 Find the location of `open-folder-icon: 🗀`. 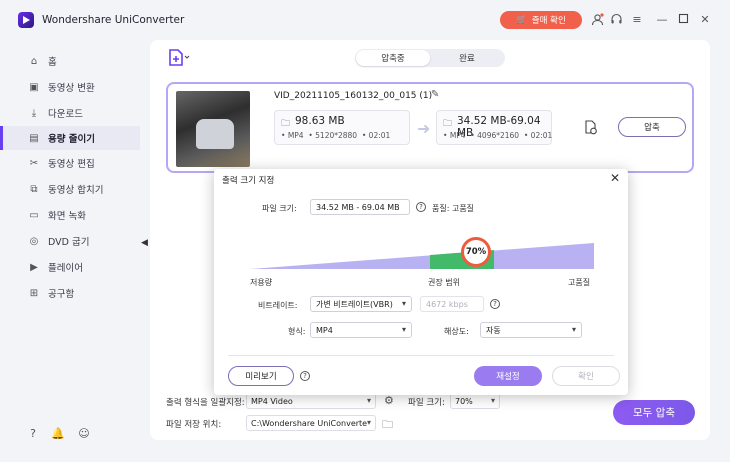

open-folder-icon: 🗀 is located at coordinates (387, 425).